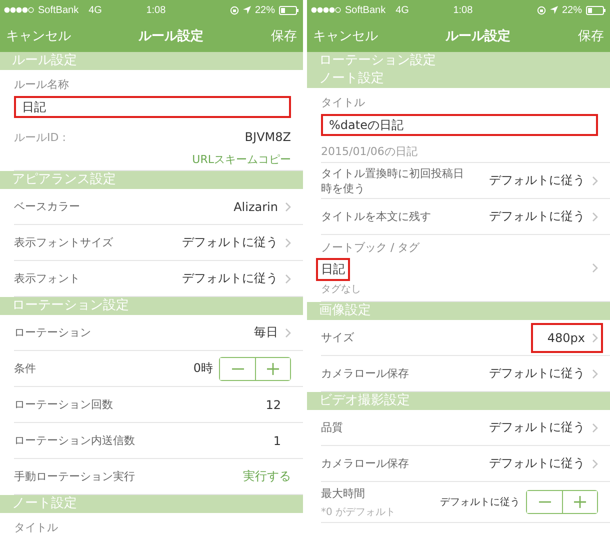  What do you see at coordinates (370, 247) in the screenshot?
I see `row-label: ノートブック / タグ` at bounding box center [370, 247].